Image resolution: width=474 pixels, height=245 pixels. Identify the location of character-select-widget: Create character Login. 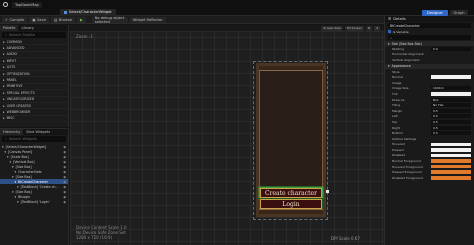
(291, 140).